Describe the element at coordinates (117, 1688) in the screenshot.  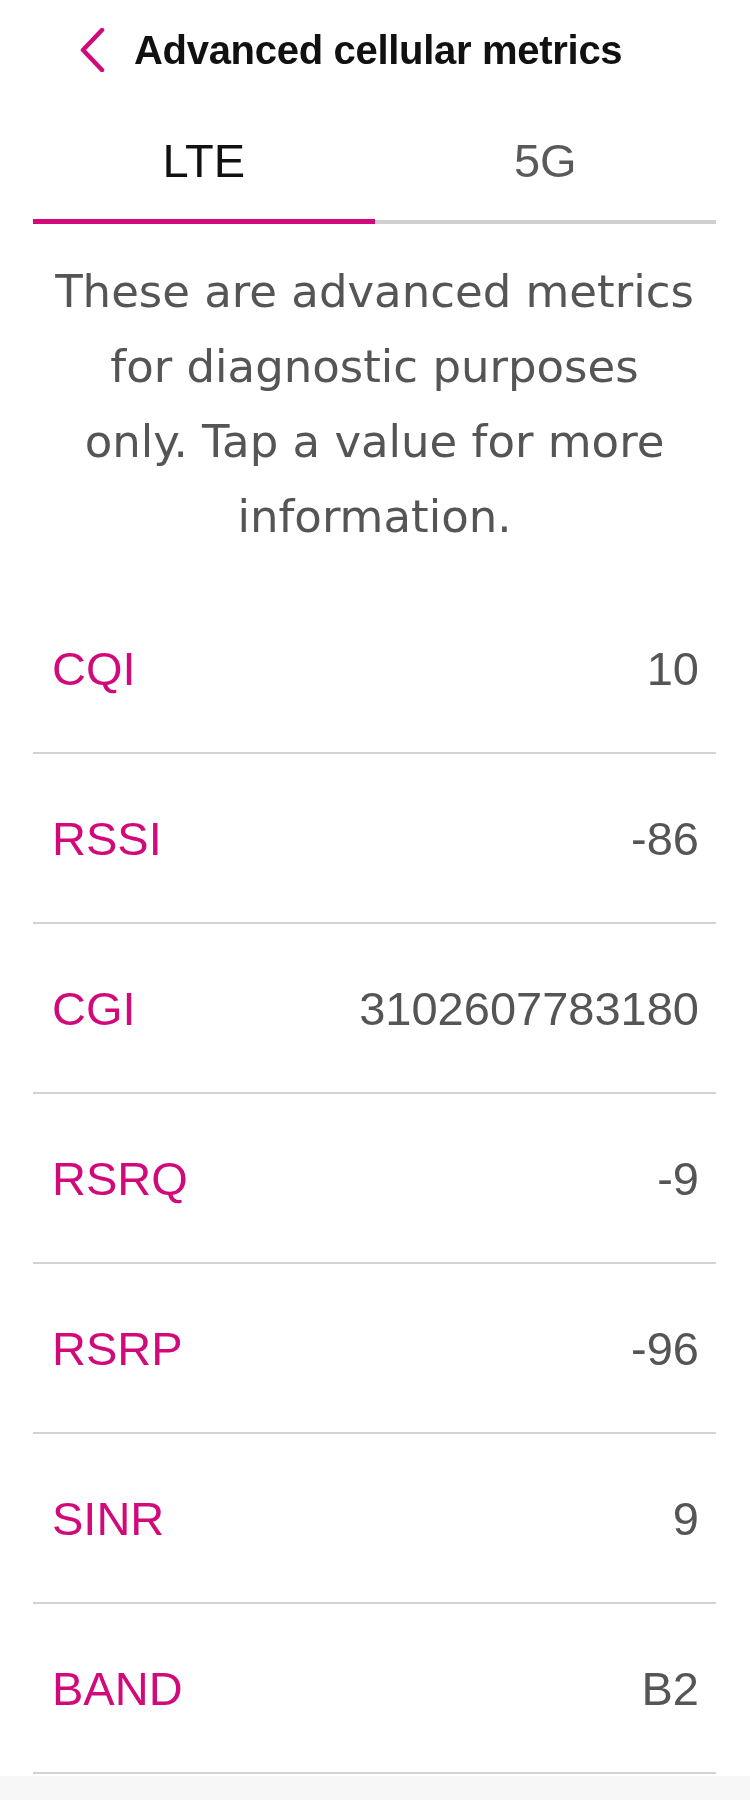
I see `metric-name: BAND` at that location.